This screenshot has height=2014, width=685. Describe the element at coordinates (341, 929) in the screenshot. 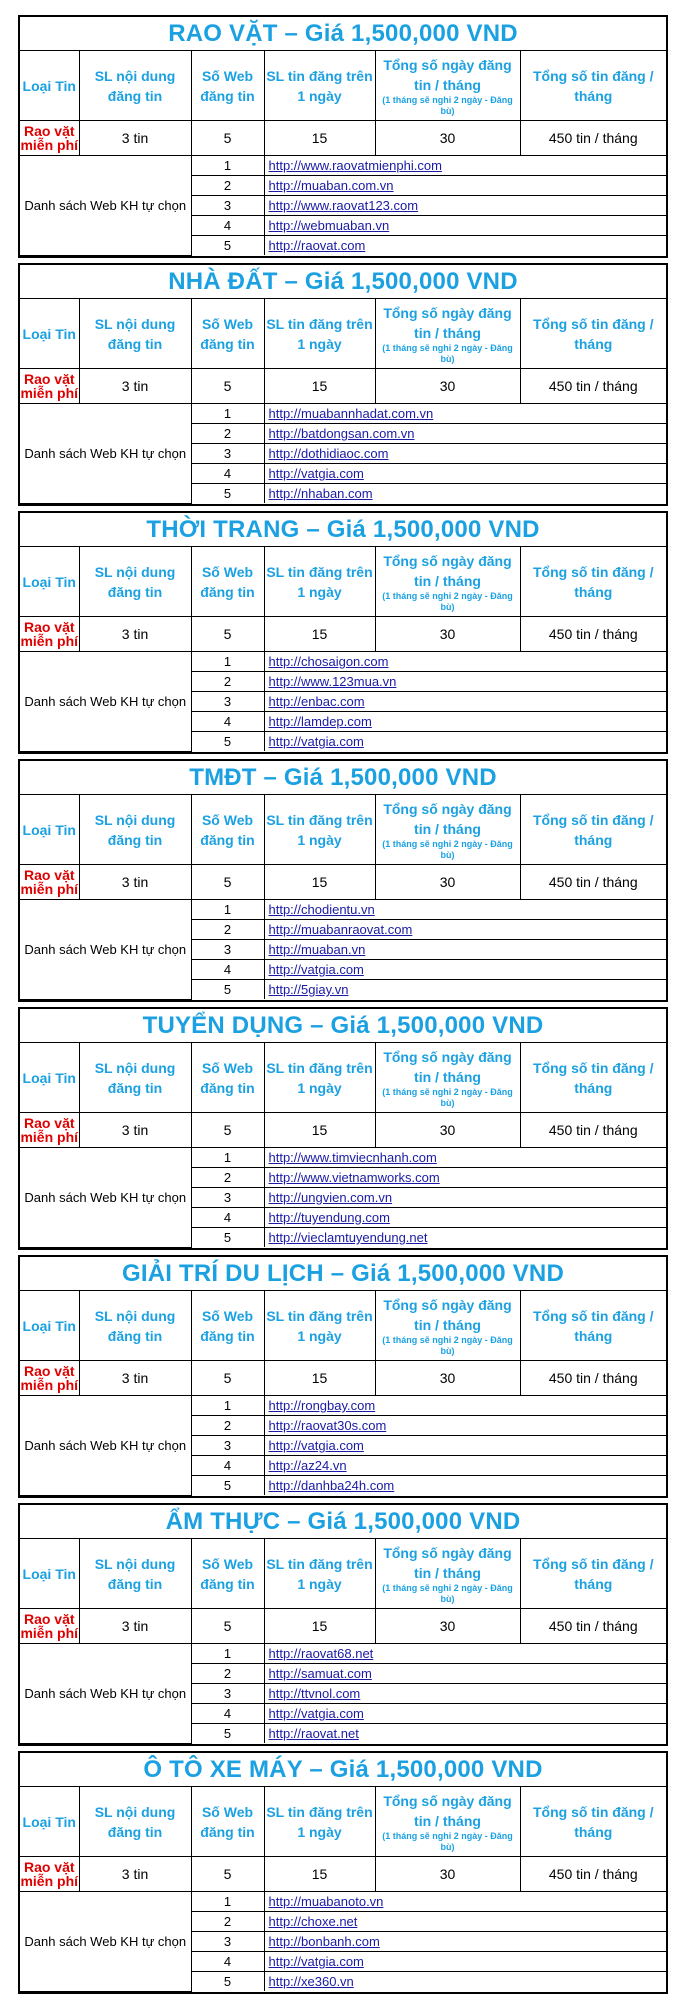

I see `site-link: http://muabanraovat.com` at that location.